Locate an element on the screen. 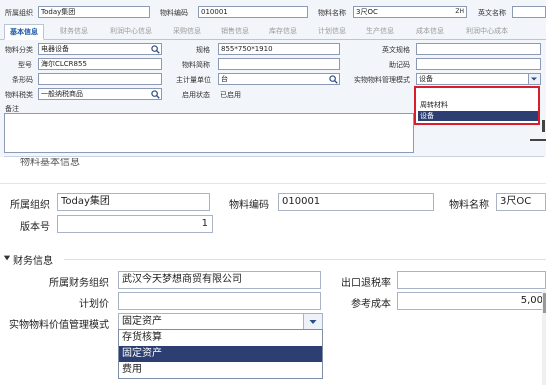  mgmt-mode-dropdown-list: 周转材料 设备 is located at coordinates (477, 105).